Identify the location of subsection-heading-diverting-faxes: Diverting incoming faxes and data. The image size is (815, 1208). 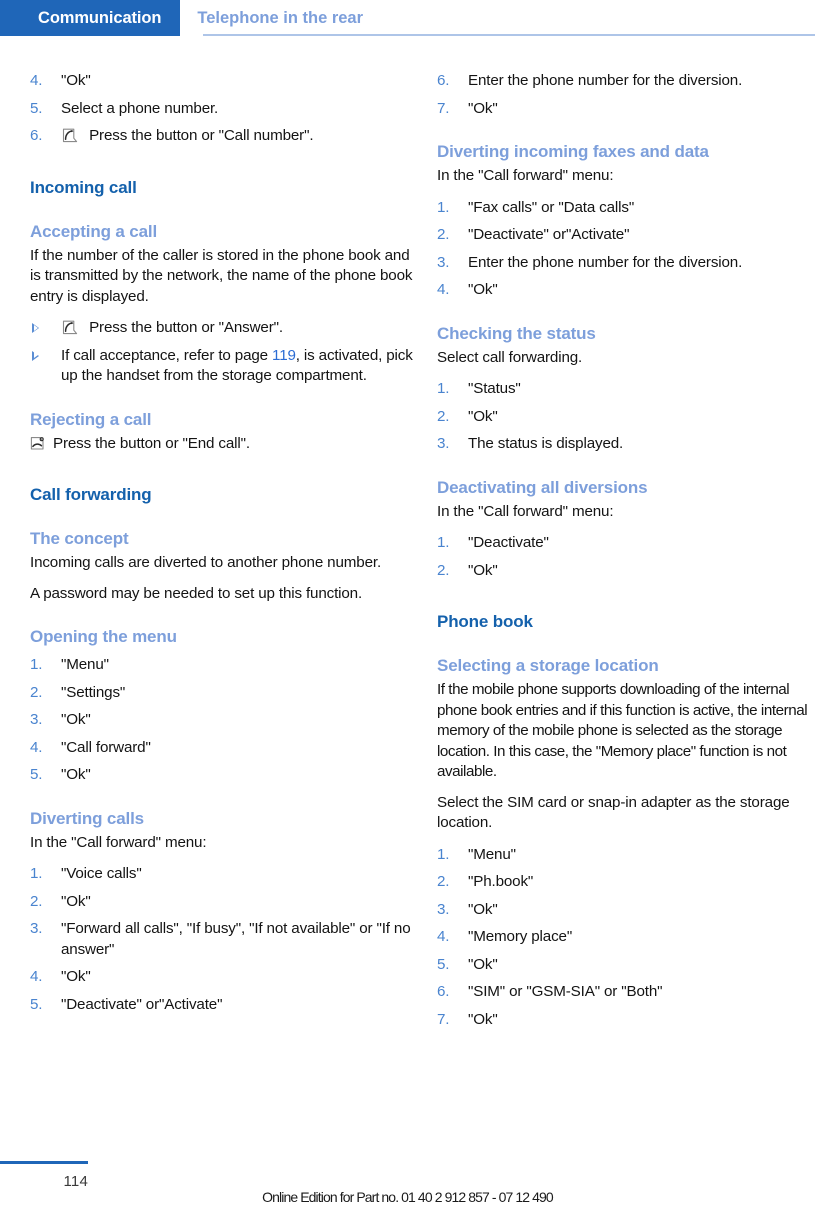
(573, 151).